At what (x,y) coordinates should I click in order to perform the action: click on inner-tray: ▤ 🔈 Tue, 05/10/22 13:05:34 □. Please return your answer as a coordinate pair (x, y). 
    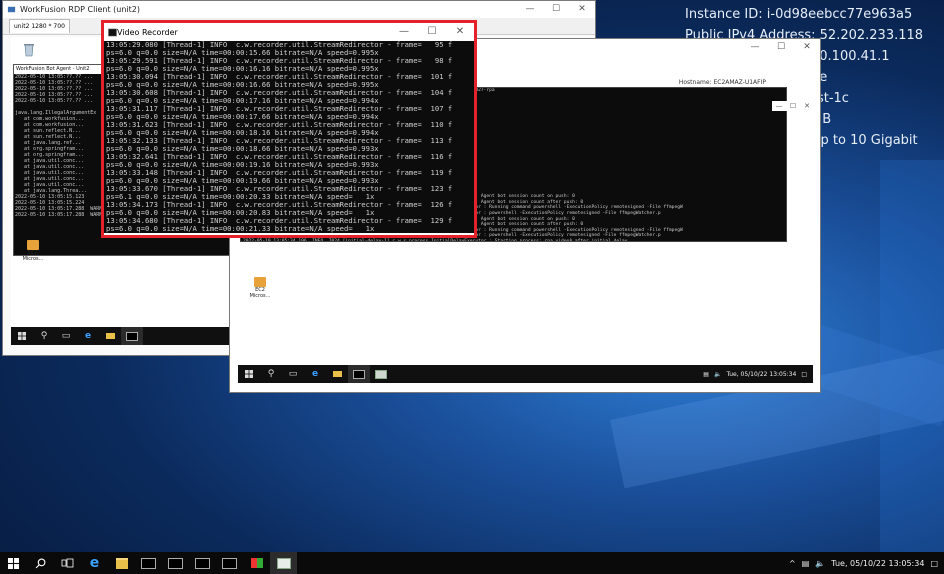
    Looking at the image, I should click on (755, 374).